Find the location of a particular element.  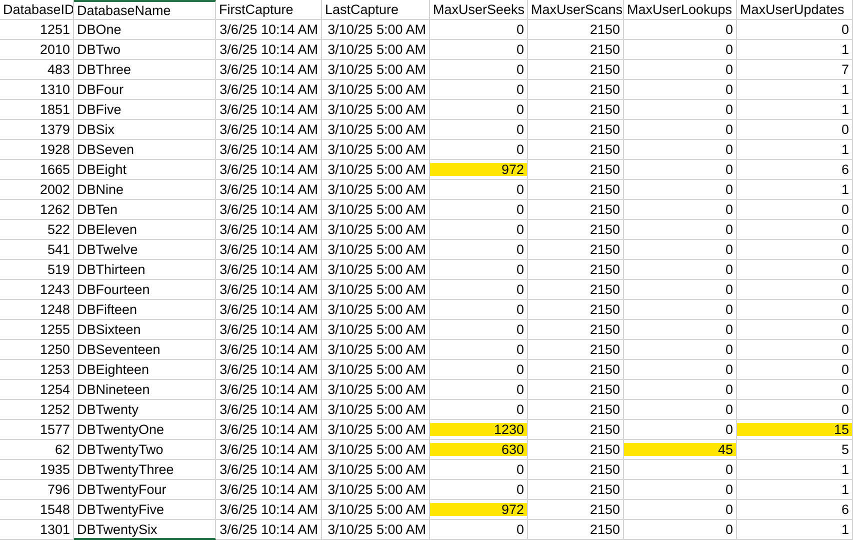

table-cell: DBTwentyTwo is located at coordinates (145, 450).